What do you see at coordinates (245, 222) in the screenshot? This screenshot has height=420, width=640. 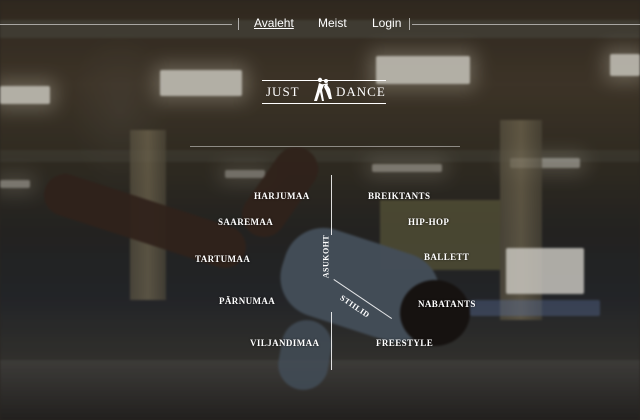 I see `location-saaremaa: SAAREMAA` at bounding box center [245, 222].